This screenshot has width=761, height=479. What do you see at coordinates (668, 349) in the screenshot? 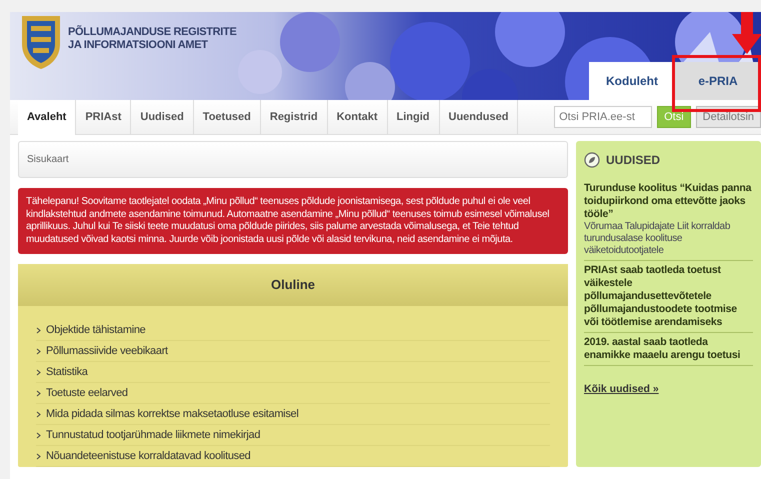
I see `news-title-link: 2019. aastal saab taotleda enamikke maaelu arengu toetusi` at bounding box center [668, 349].